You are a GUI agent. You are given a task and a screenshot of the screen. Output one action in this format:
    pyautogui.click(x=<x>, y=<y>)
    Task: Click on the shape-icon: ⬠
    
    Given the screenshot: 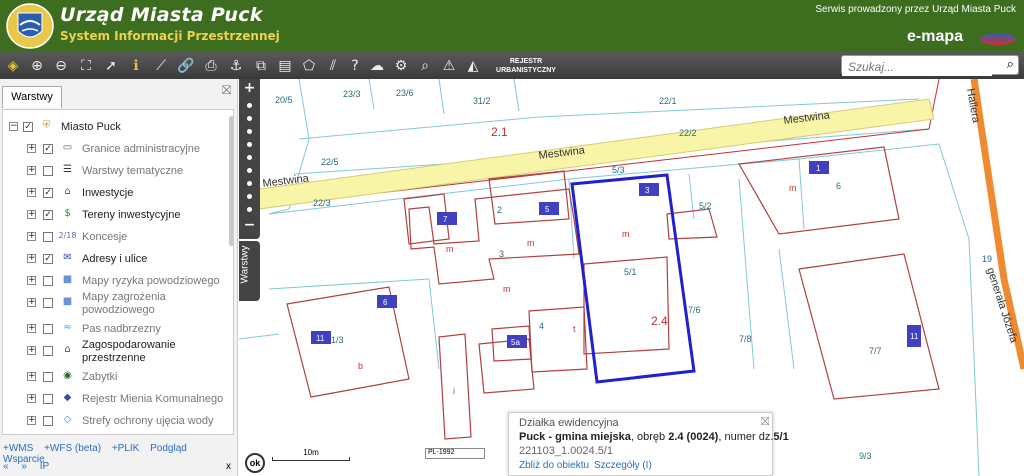 What is the action you would take?
    pyautogui.click(x=309, y=66)
    